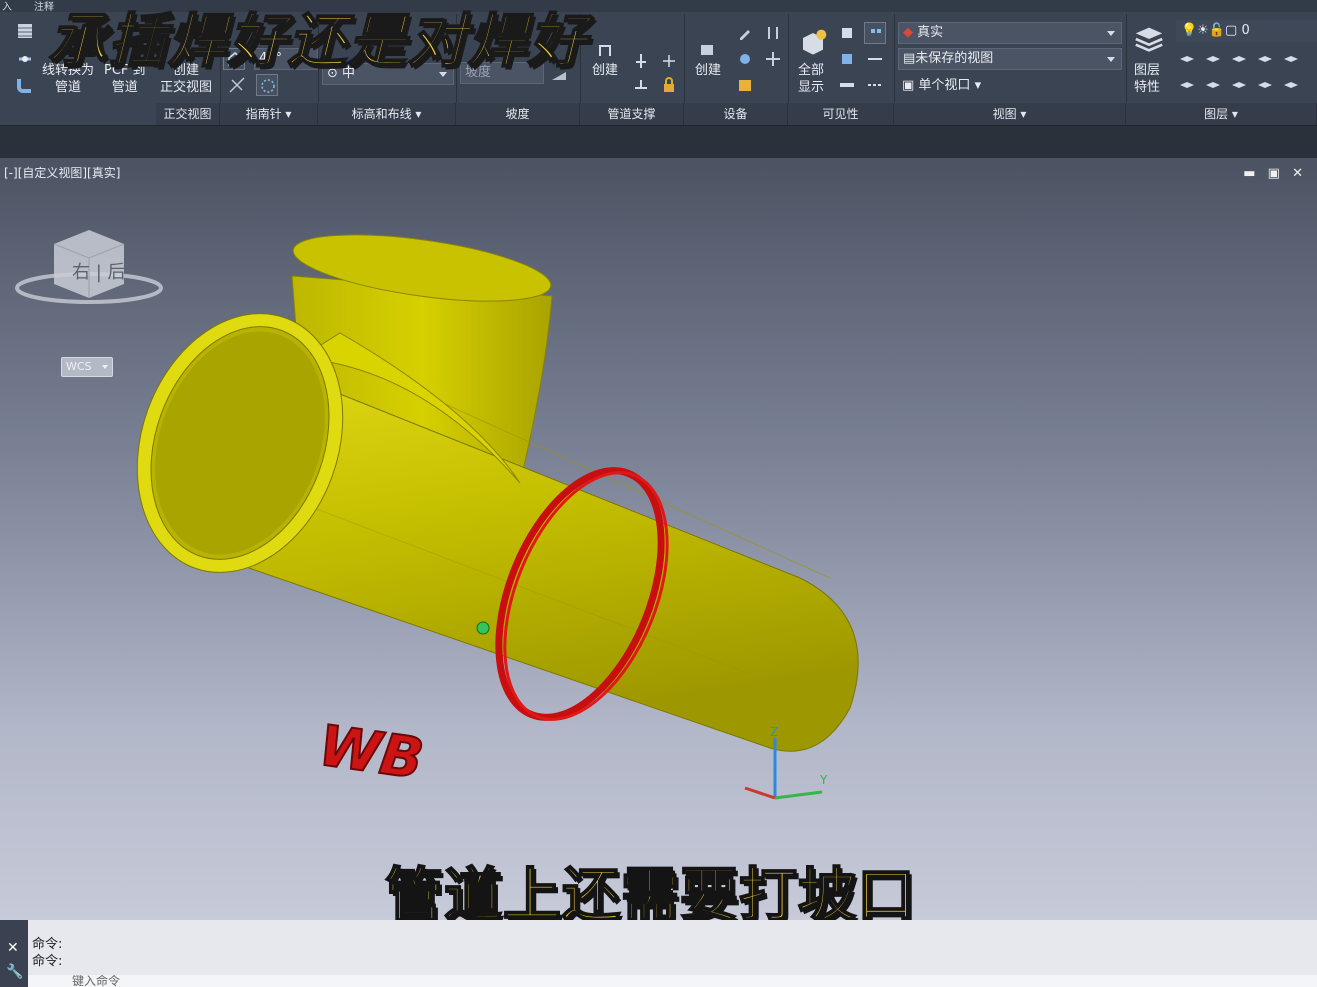 Image resolution: width=1317 pixels, height=987 pixels. What do you see at coordinates (658, 142) in the screenshot?
I see `file-tab-strip` at bounding box center [658, 142].